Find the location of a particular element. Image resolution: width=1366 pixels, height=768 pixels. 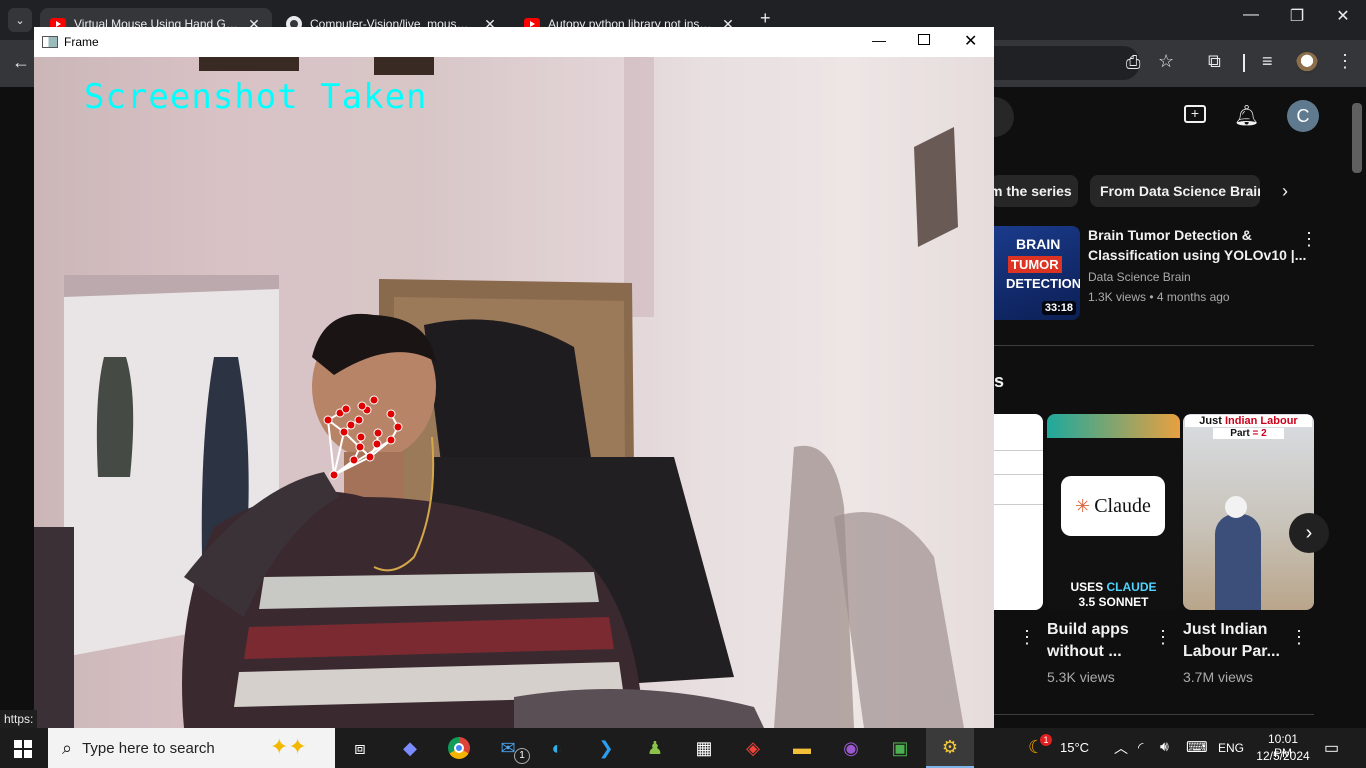

thumb-caption: CLAUDE is located at coordinates (1131, 587).